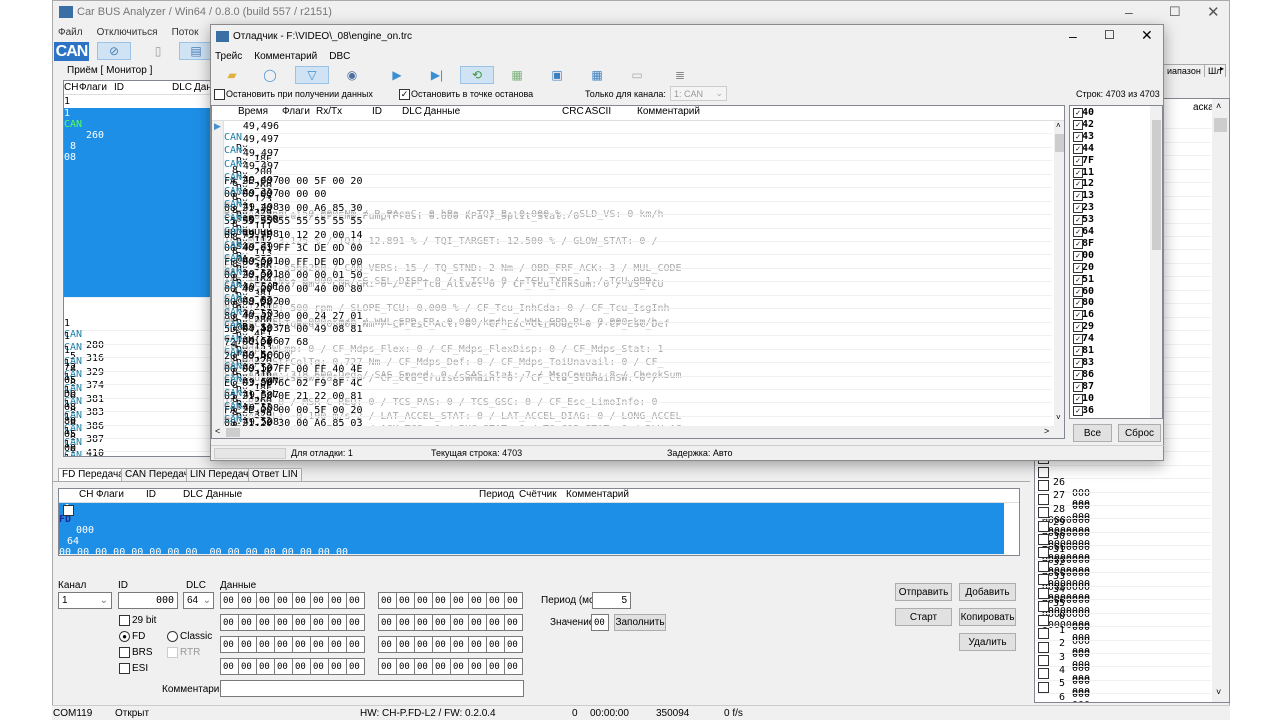 This screenshot has width=1280, height=720. Describe the element at coordinates (285, 56) in the screenshot. I see `debugger-menu-item: Комментарий` at that location.